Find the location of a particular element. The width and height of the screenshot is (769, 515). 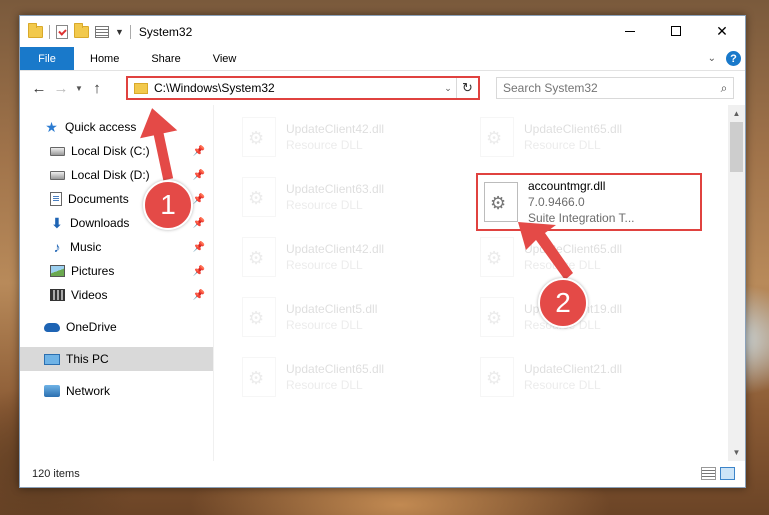

callout-badge-1: 1 is located at coordinates (168, 205).